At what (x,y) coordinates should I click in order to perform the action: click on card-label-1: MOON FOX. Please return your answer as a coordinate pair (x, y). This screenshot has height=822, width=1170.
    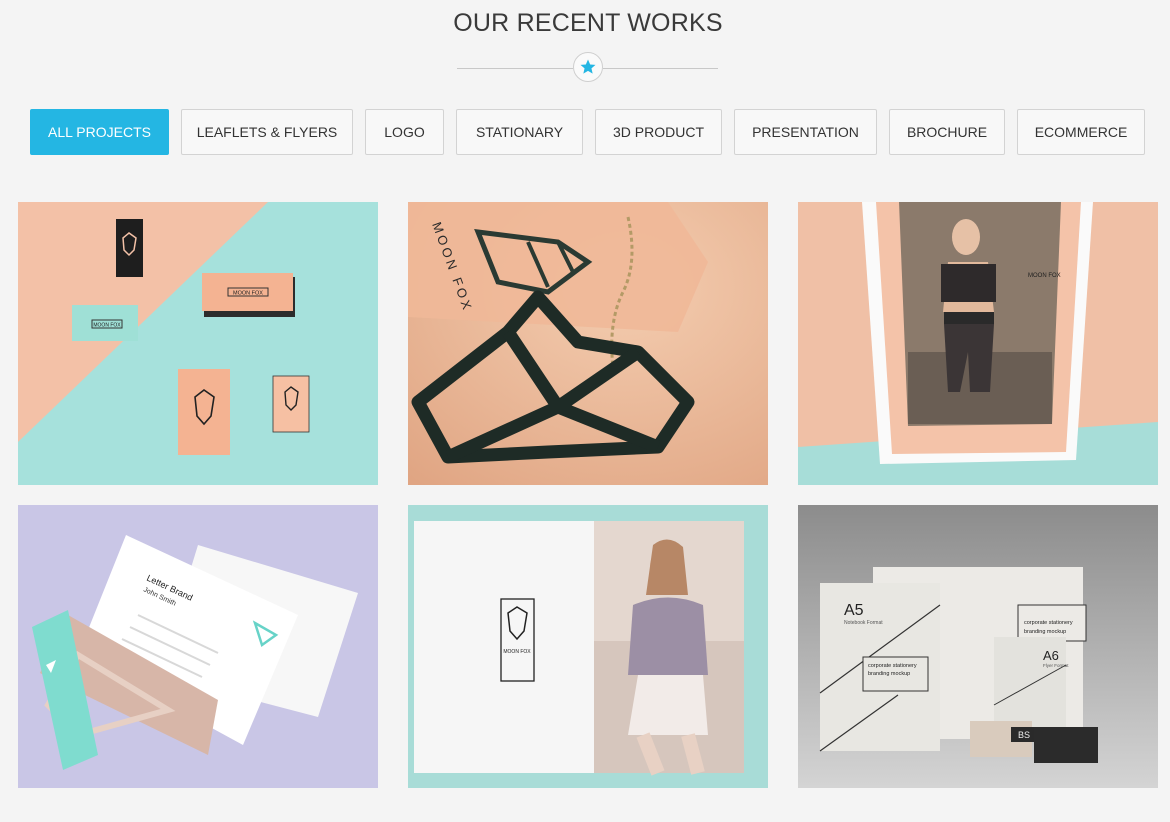
    Looking at the image, I should click on (248, 294).